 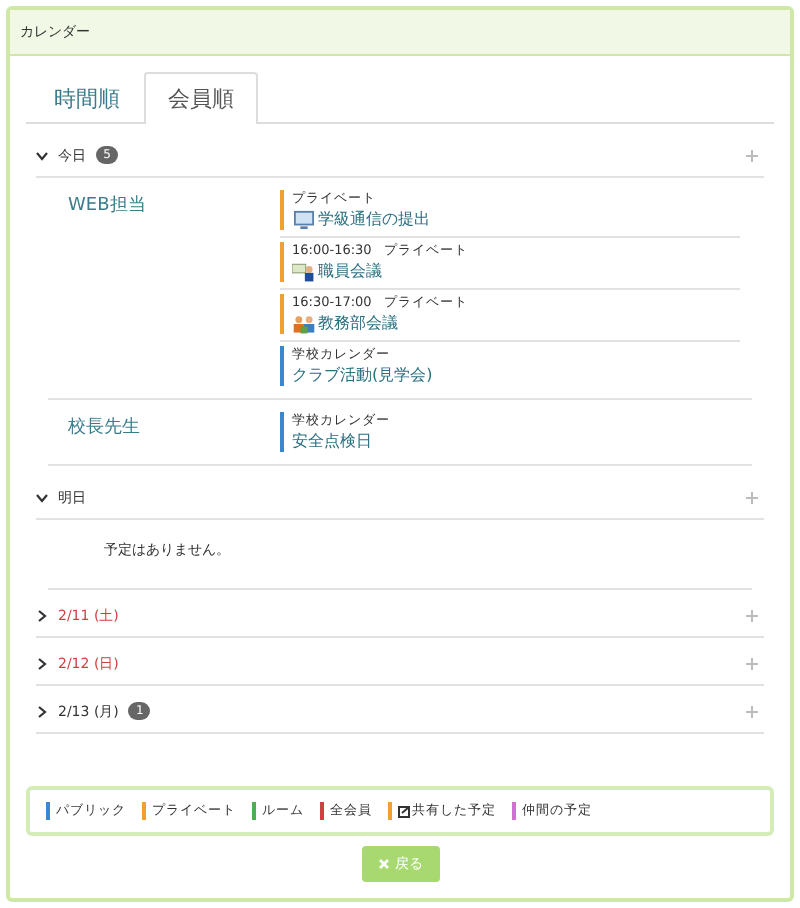 I want to click on event-title: クラブ活動(見学会), so click(x=362, y=375).